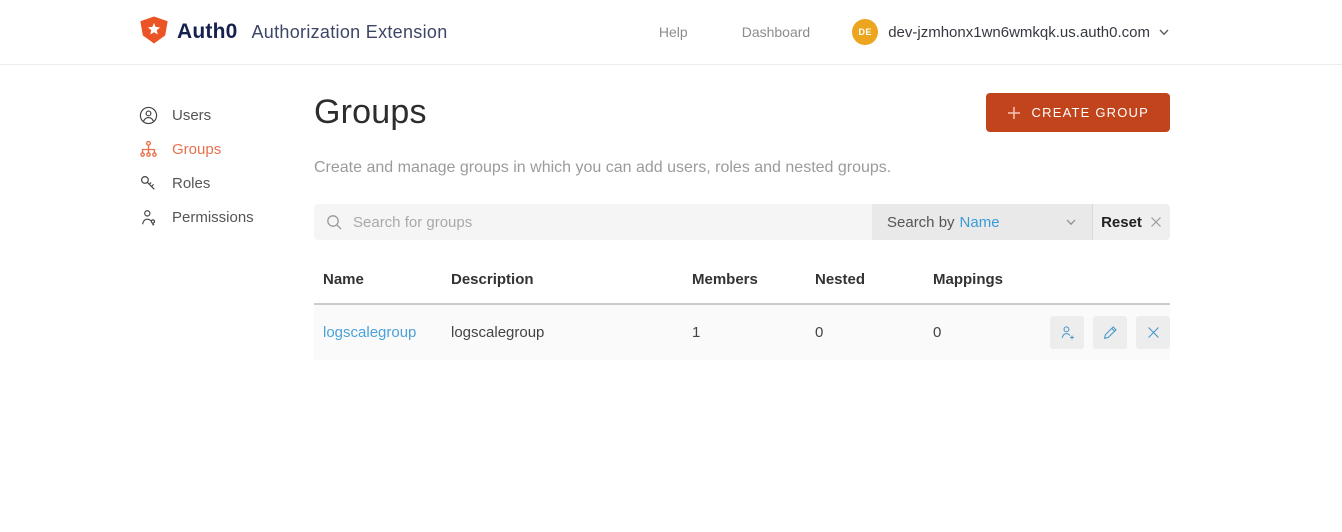 This screenshot has height=532, width=1342. I want to click on page-title: Groups, so click(370, 112).